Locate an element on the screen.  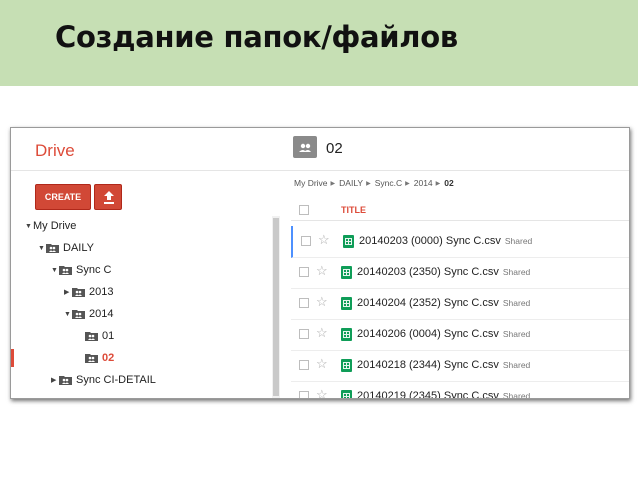
file-name: 20140203 (0000) Sync C.csv Shared is located at coordinates (445, 241).